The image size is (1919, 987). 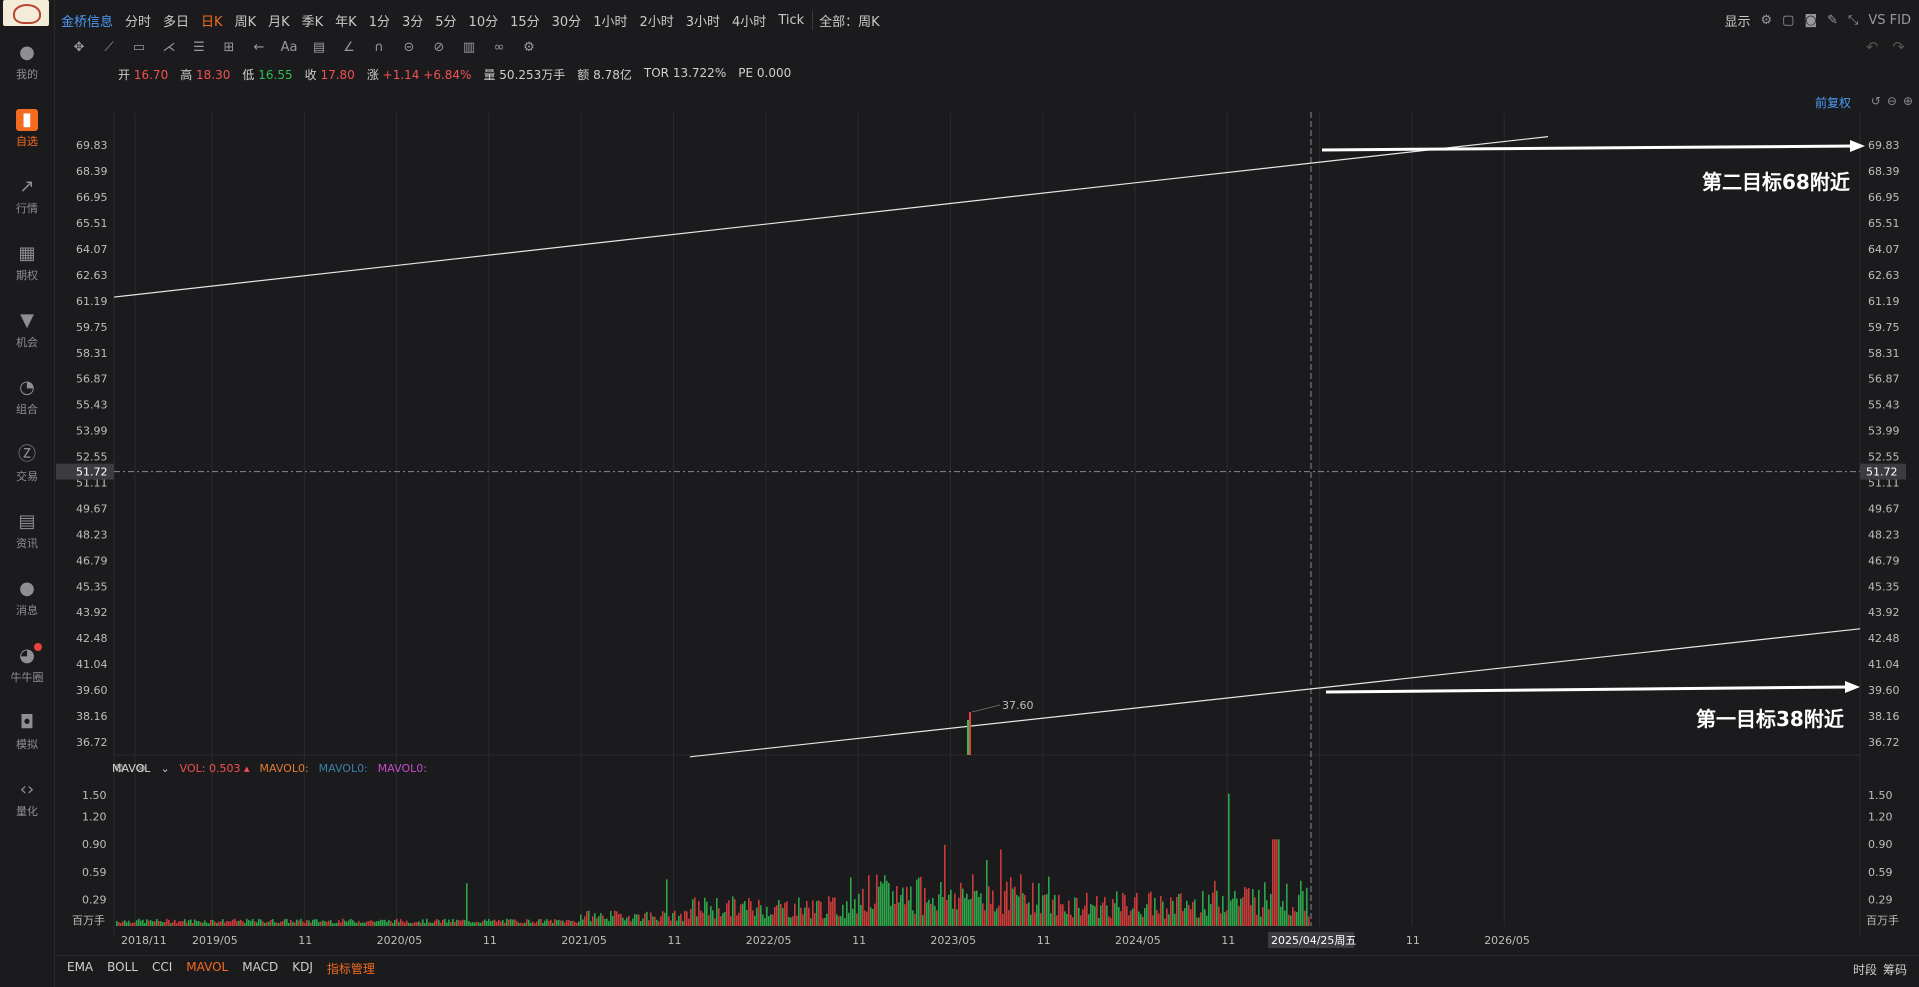 I want to click on volume-tick-right: 0.29, so click(x=1880, y=900).